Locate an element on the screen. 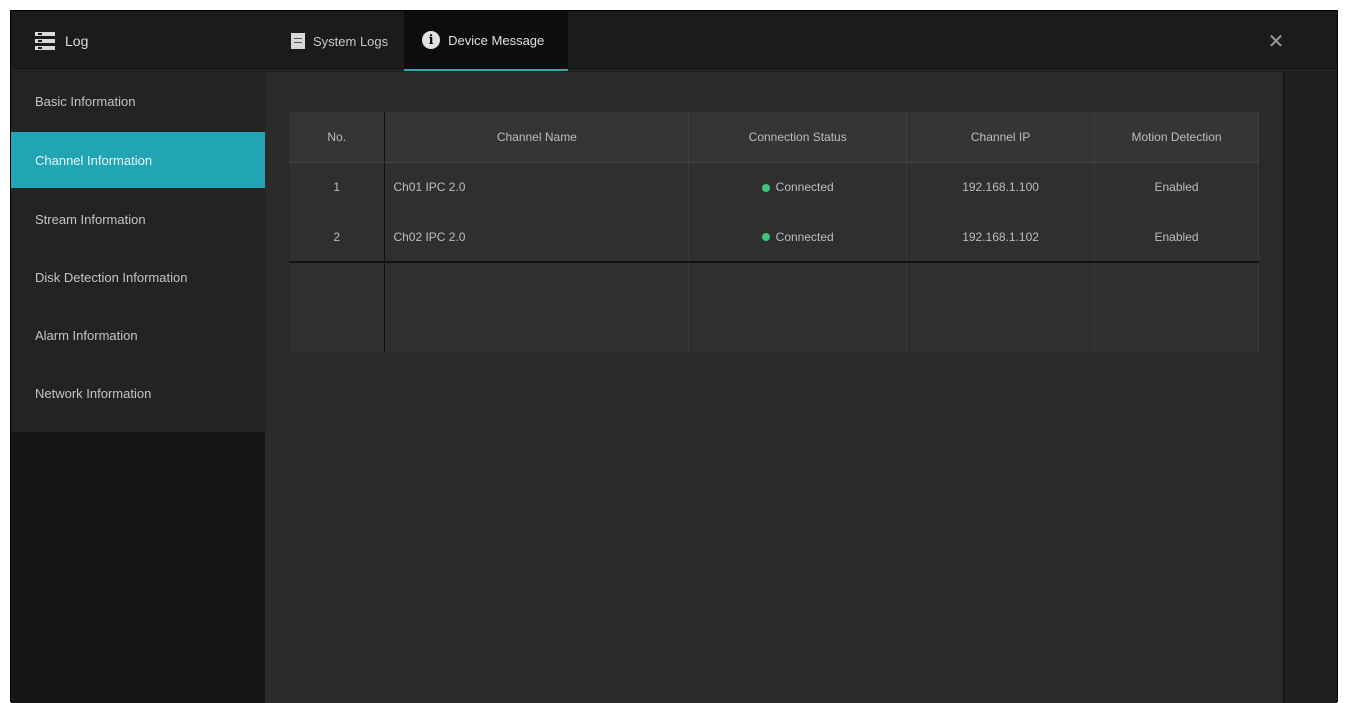  sidebar-item-stream-information: Stream Information is located at coordinates (138, 219).